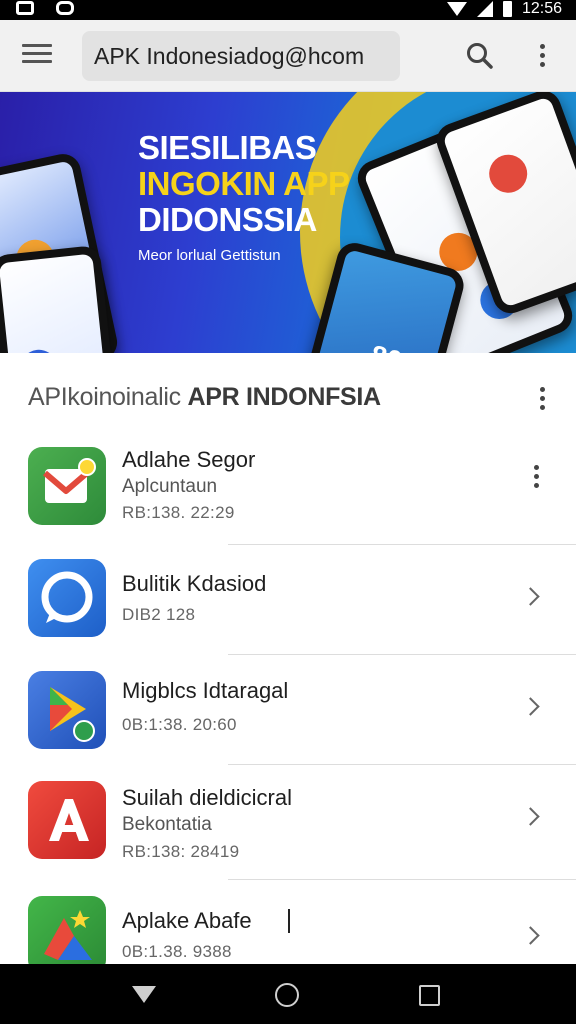 This screenshot has height=1024, width=576. What do you see at coordinates (541, 8) in the screenshot?
I see `status-time: 12:56` at bounding box center [541, 8].